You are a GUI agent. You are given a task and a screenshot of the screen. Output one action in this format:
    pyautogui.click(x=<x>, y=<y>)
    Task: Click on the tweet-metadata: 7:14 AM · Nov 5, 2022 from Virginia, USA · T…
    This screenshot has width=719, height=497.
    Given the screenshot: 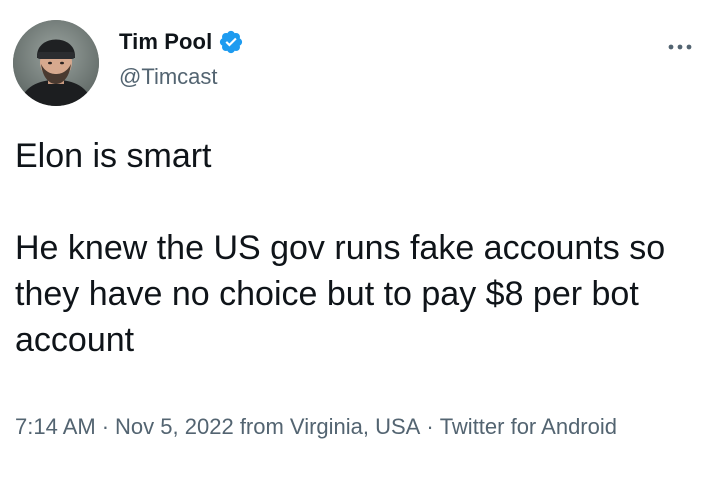 What is the action you would take?
    pyautogui.click(x=345, y=427)
    